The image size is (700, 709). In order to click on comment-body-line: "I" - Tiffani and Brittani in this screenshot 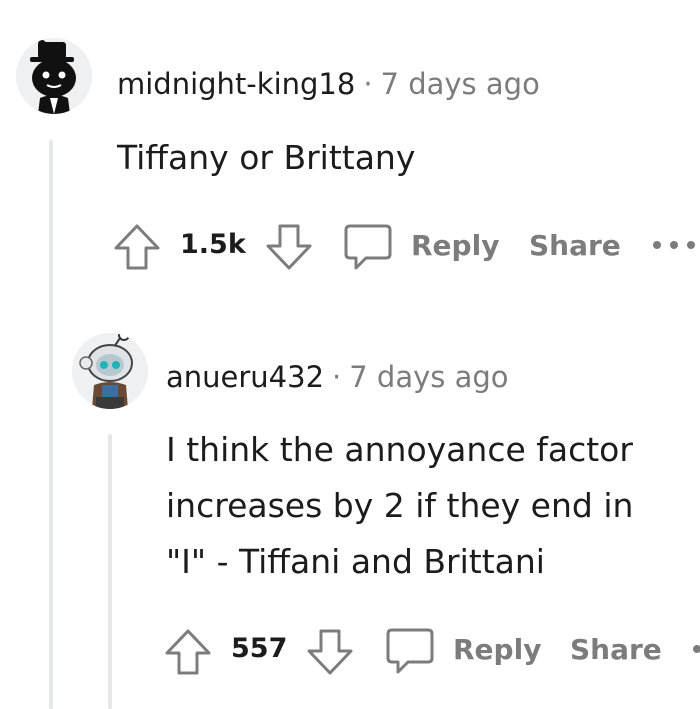, I will do `click(355, 561)`.